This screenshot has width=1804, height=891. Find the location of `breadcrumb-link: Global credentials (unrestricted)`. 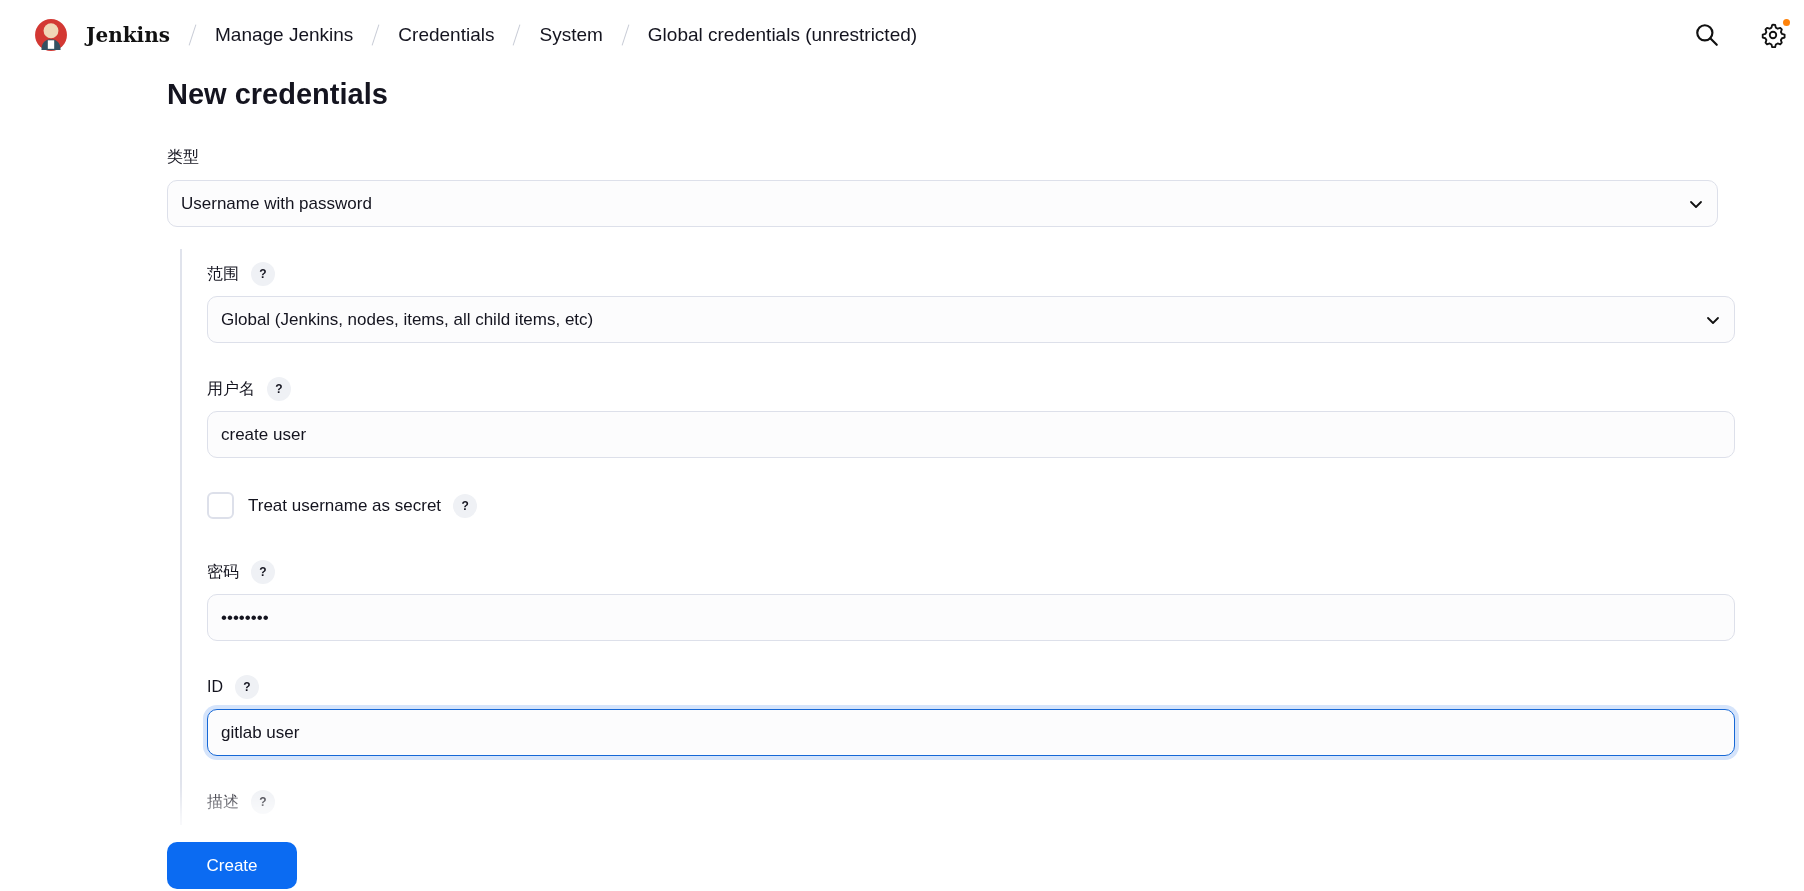

breadcrumb-link: Global credentials (unrestricted) is located at coordinates (782, 35).